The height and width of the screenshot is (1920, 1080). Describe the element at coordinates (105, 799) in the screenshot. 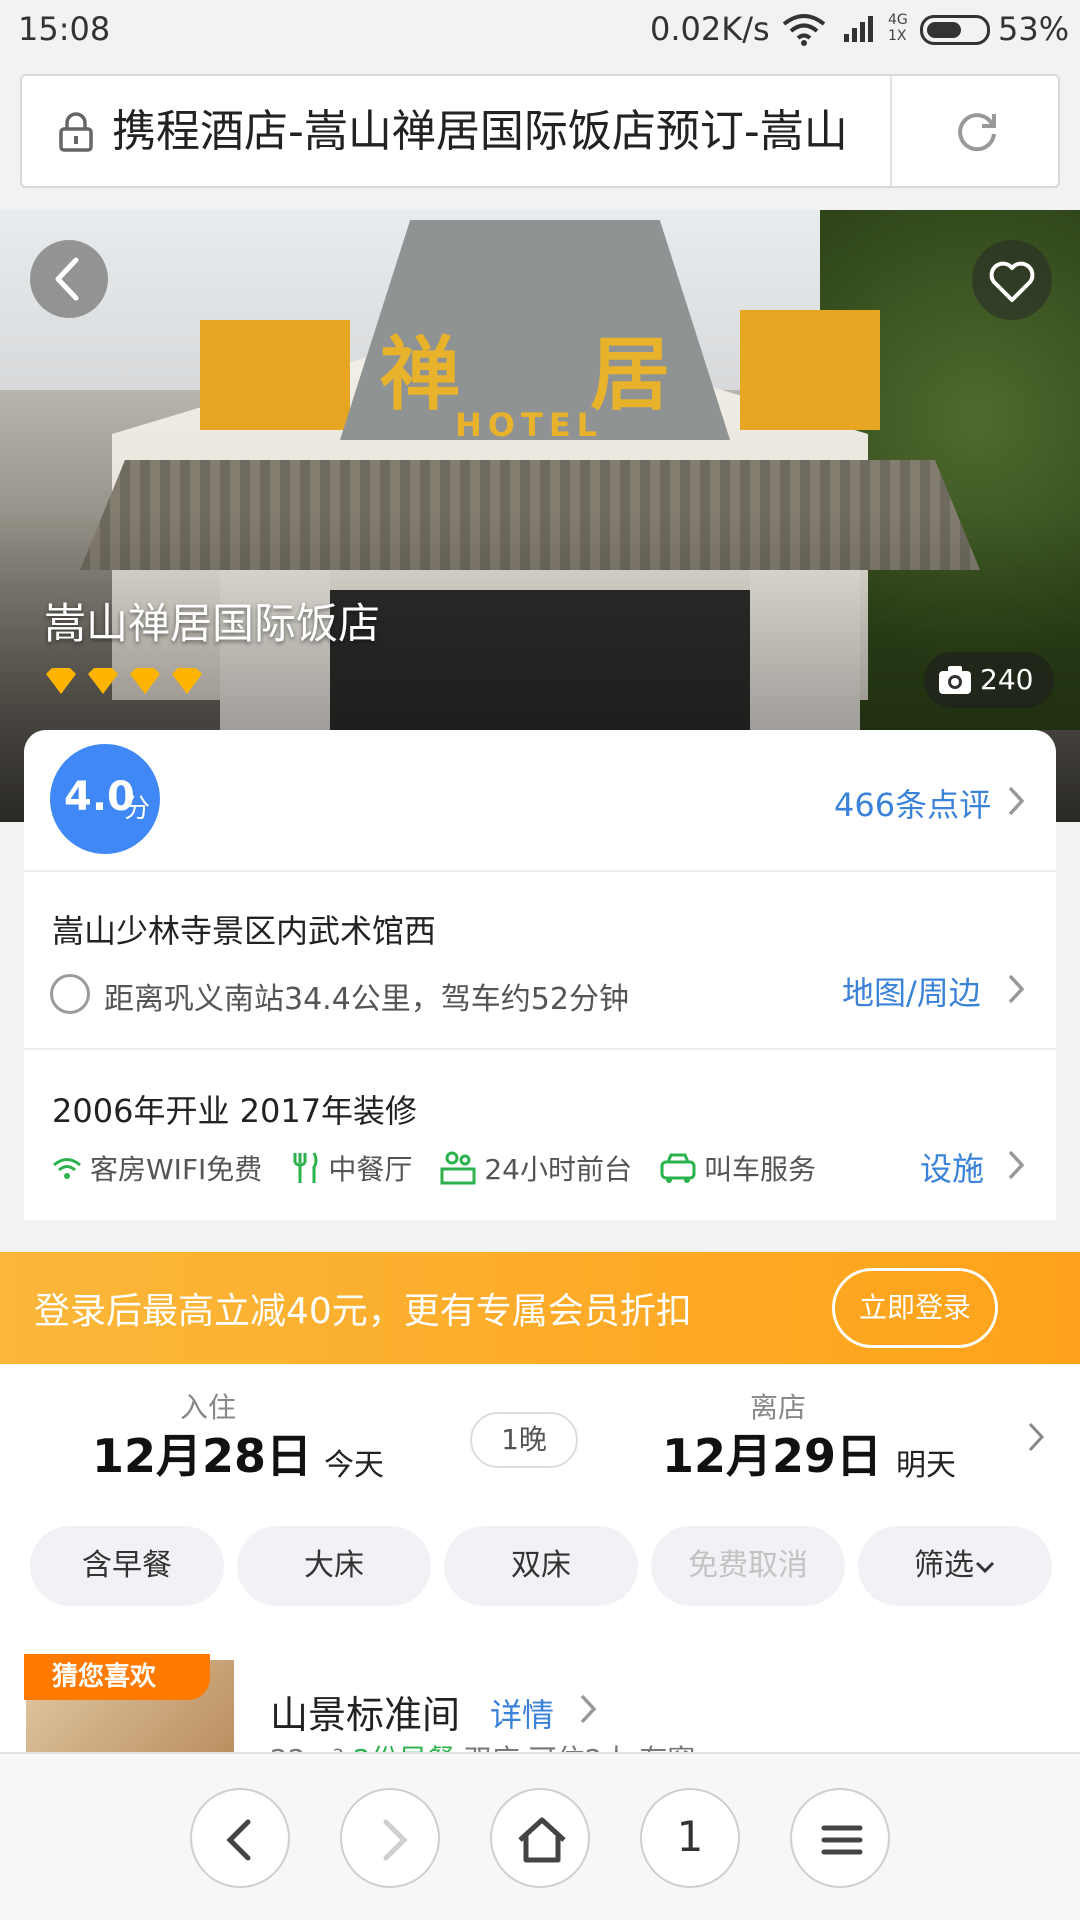

I see `score-badge: 4.0 分` at that location.